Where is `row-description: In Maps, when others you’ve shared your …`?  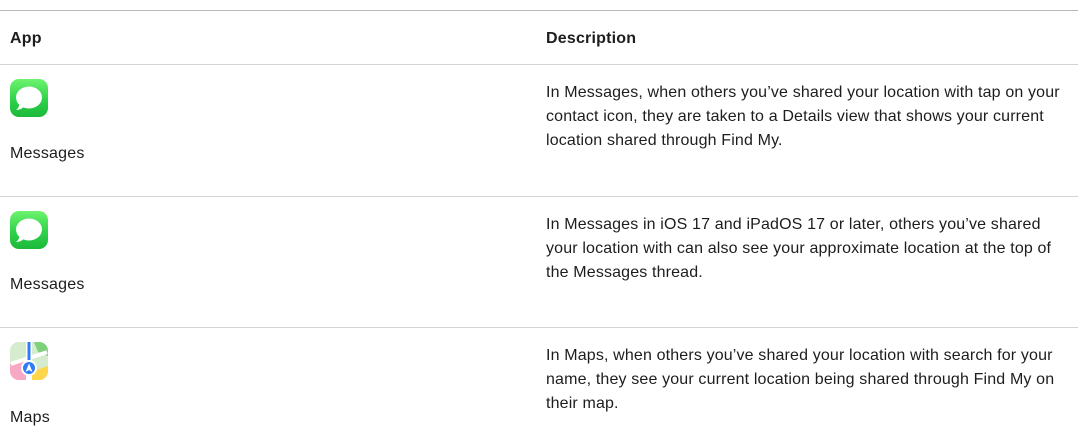 row-description: In Maps, when others you’ve shared your … is located at coordinates (800, 379).